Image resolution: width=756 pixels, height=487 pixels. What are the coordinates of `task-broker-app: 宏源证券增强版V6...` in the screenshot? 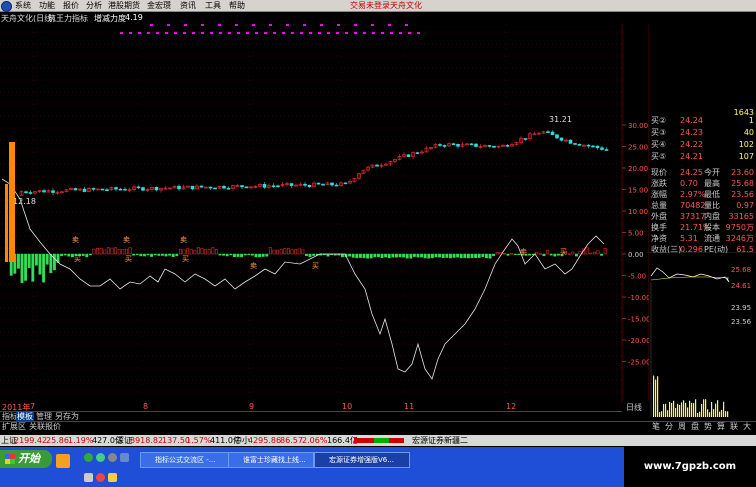 It's located at (362, 460).